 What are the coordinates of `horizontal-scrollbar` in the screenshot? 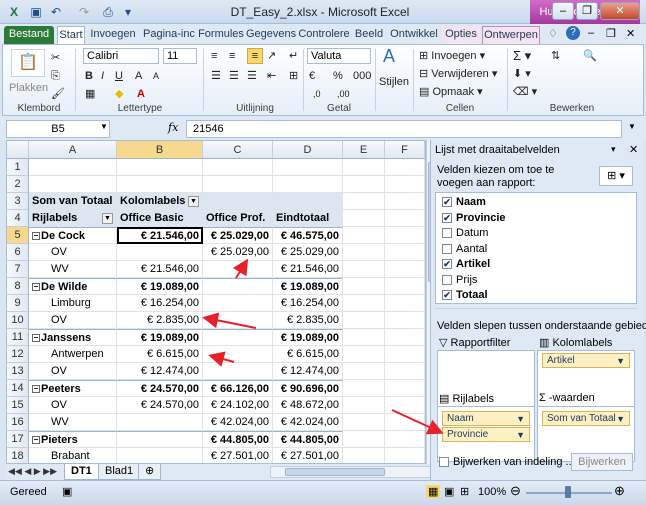 It's located at (353, 472).